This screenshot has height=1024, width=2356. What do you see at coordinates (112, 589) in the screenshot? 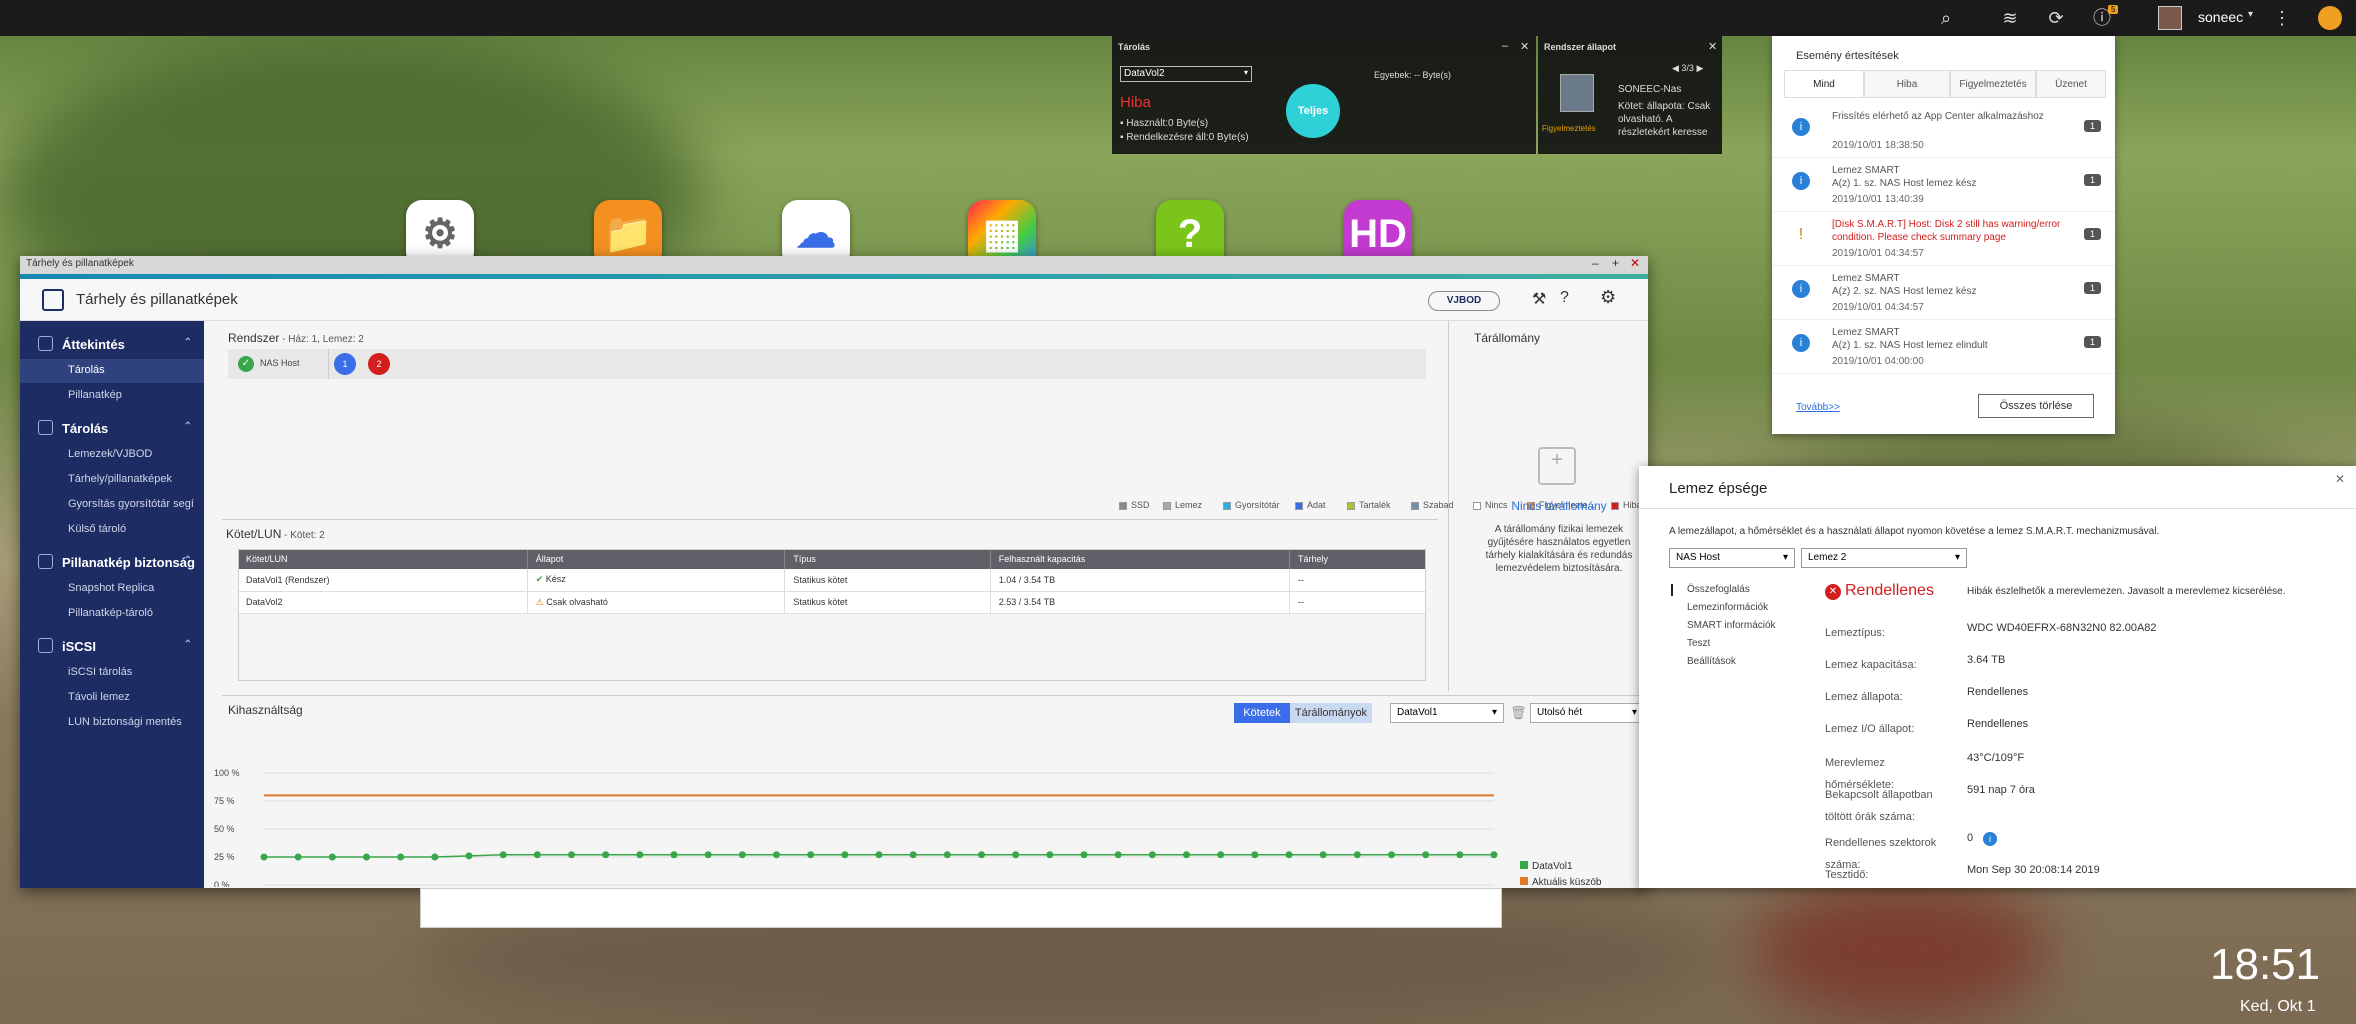
I see `sidebar-item: Snapshot Replica` at bounding box center [112, 589].